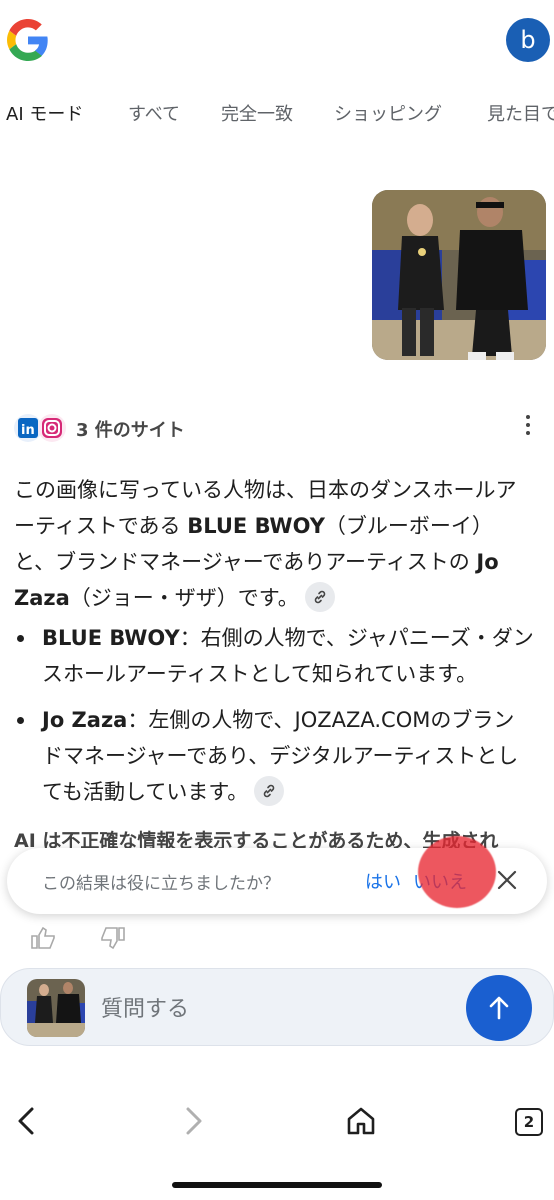  Describe the element at coordinates (130, 429) in the screenshot. I see `sources-count-label: 3 件のサイト` at that location.